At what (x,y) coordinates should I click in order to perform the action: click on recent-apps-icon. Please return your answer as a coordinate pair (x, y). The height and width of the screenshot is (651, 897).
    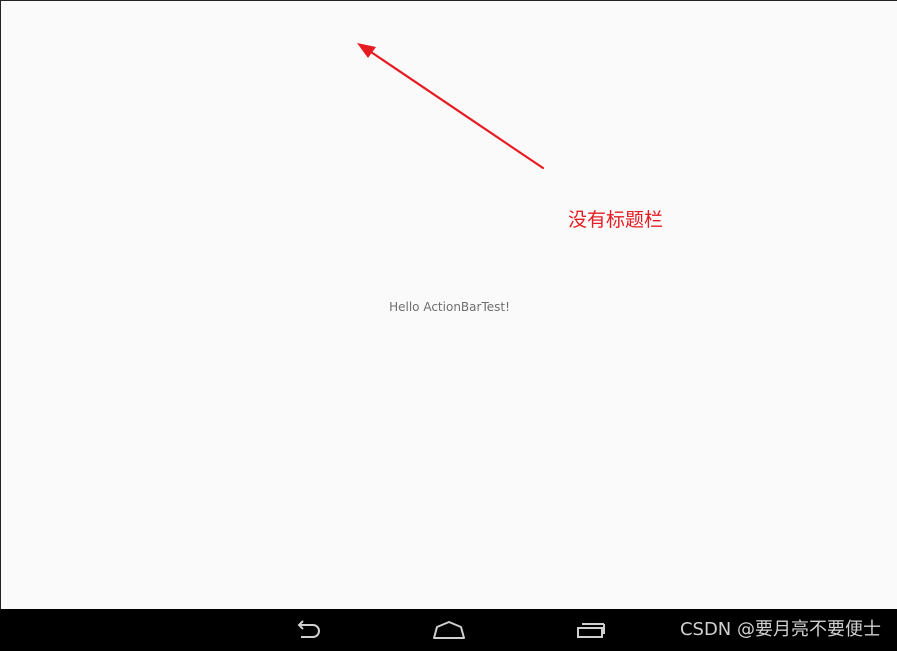
    Looking at the image, I should click on (591, 630).